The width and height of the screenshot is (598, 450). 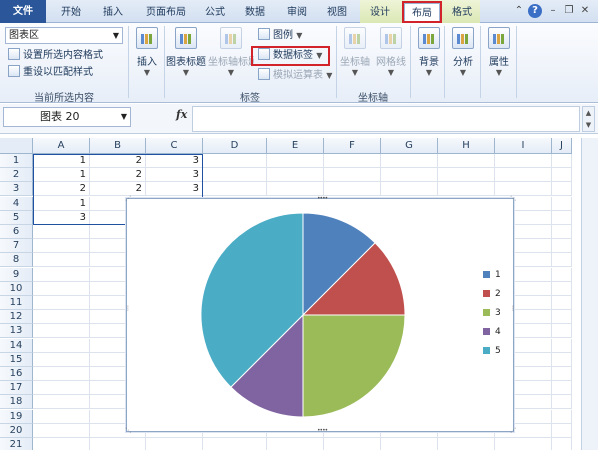 I want to click on reset-style-button: 重设以匹配样式, so click(x=50, y=73).